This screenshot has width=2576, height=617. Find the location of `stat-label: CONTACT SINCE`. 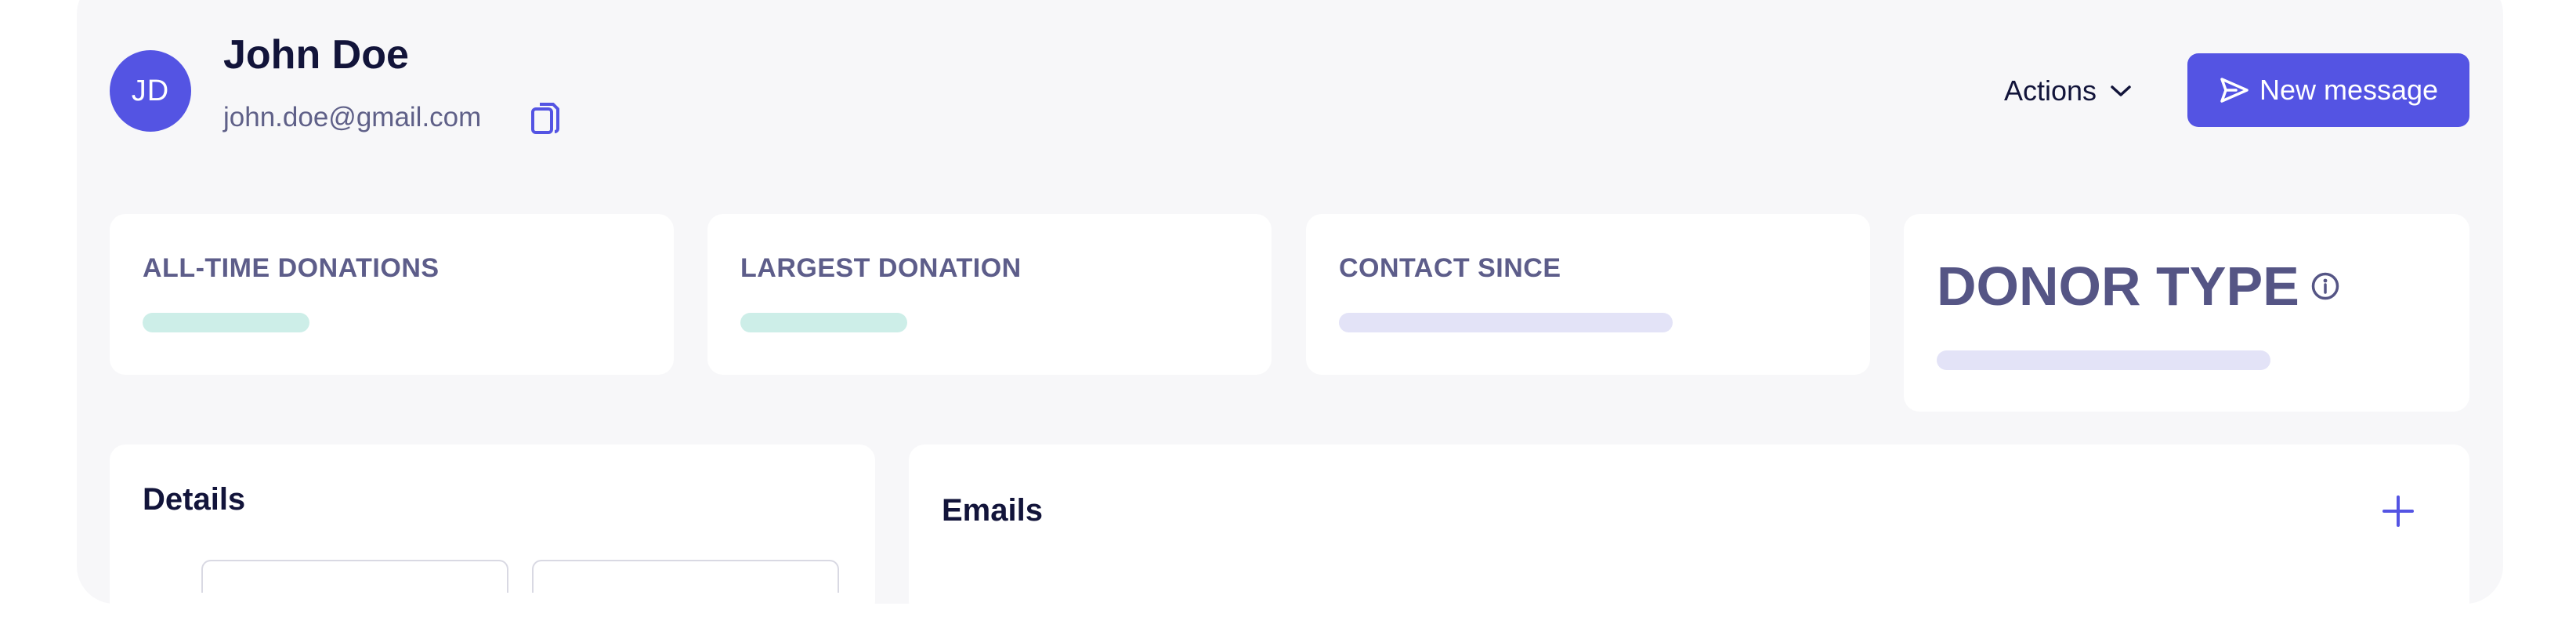

stat-label: CONTACT SINCE is located at coordinates (1450, 268).